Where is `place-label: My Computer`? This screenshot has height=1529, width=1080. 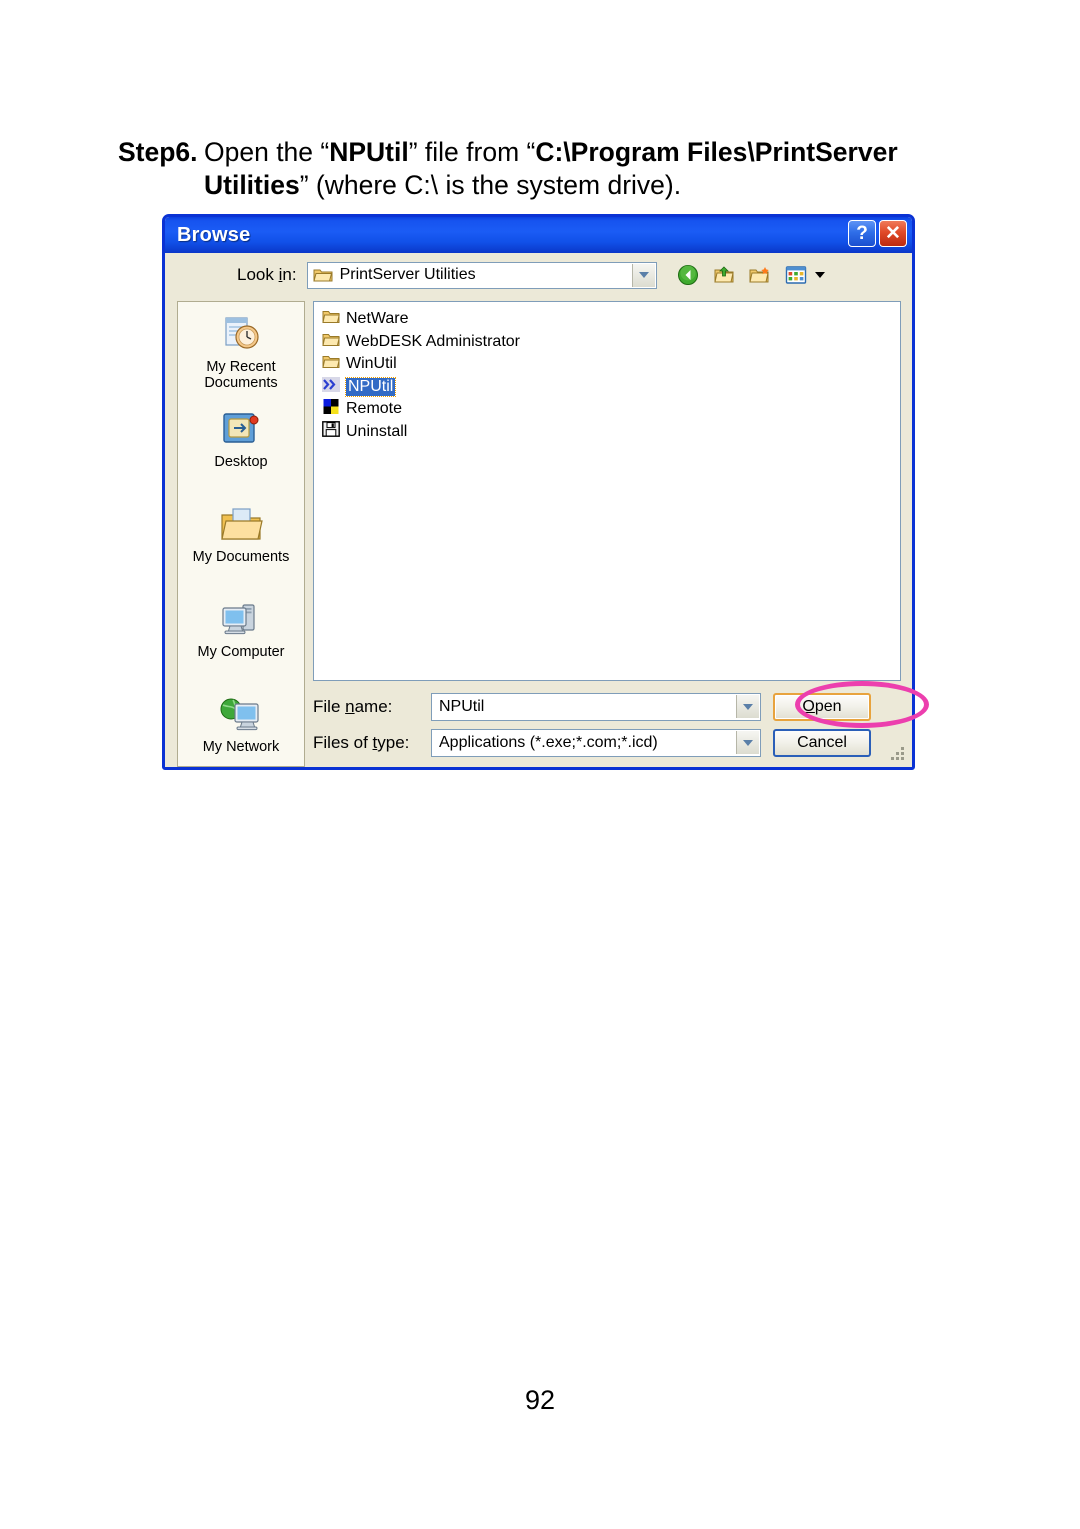
place-label: My Computer is located at coordinates (241, 652).